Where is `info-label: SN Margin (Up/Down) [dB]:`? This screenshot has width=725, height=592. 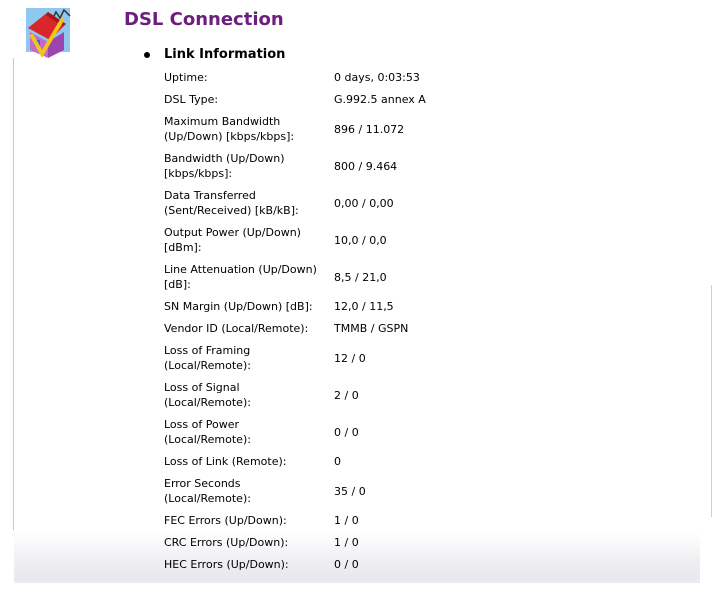 info-label: SN Margin (Up/Down) [dB]: is located at coordinates (238, 306).